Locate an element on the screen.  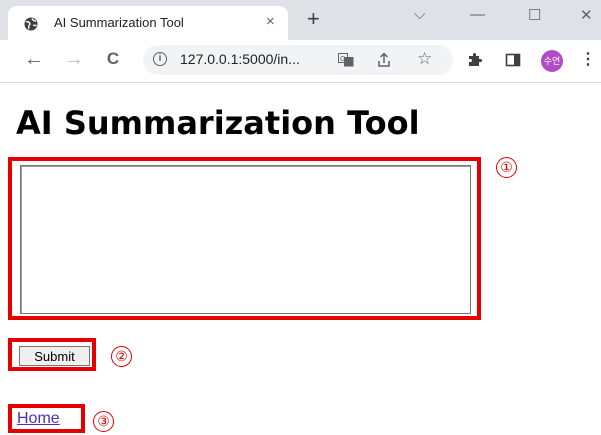
close-window-icon: ✕ is located at coordinates (586, 15).